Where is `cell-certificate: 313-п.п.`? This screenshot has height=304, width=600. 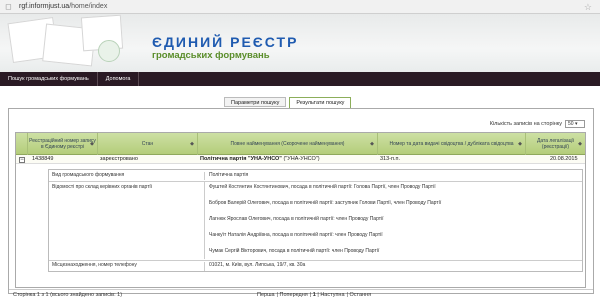
cell-certificate: 313-п.п. is located at coordinates (390, 159).